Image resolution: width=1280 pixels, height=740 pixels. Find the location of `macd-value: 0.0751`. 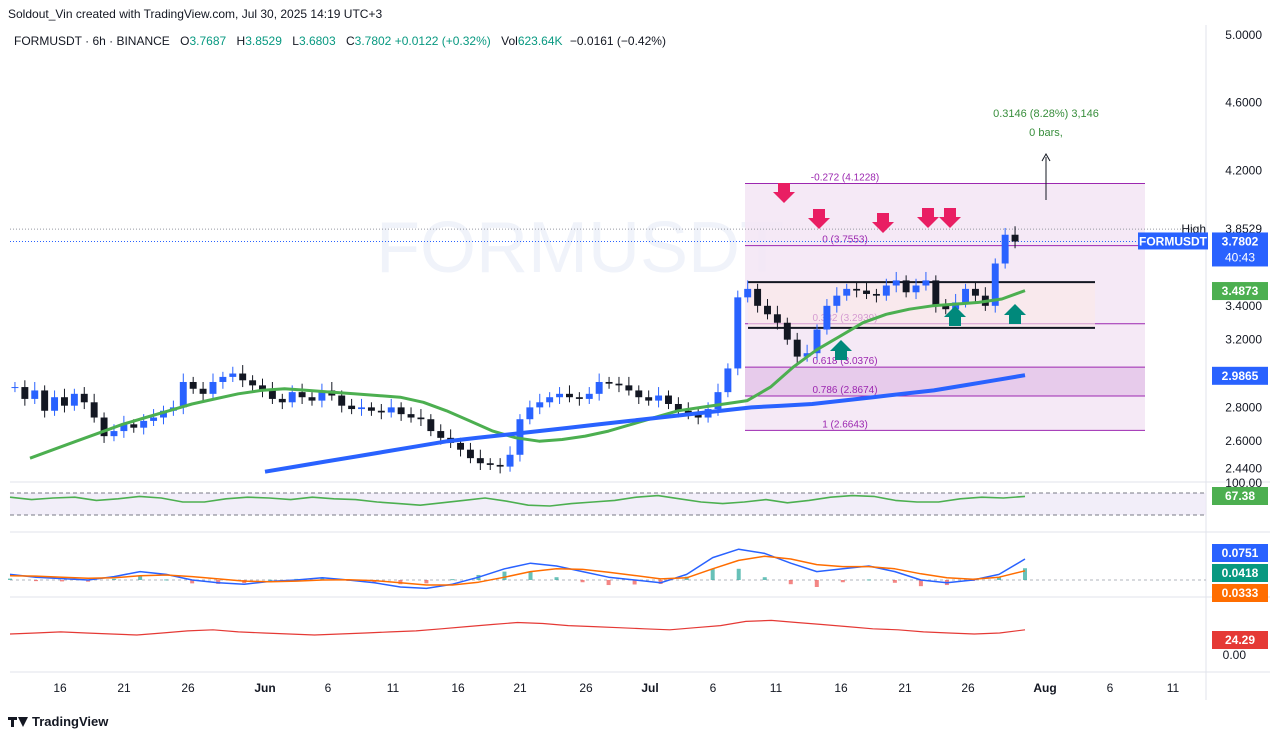

macd-value: 0.0751 is located at coordinates (1240, 553).